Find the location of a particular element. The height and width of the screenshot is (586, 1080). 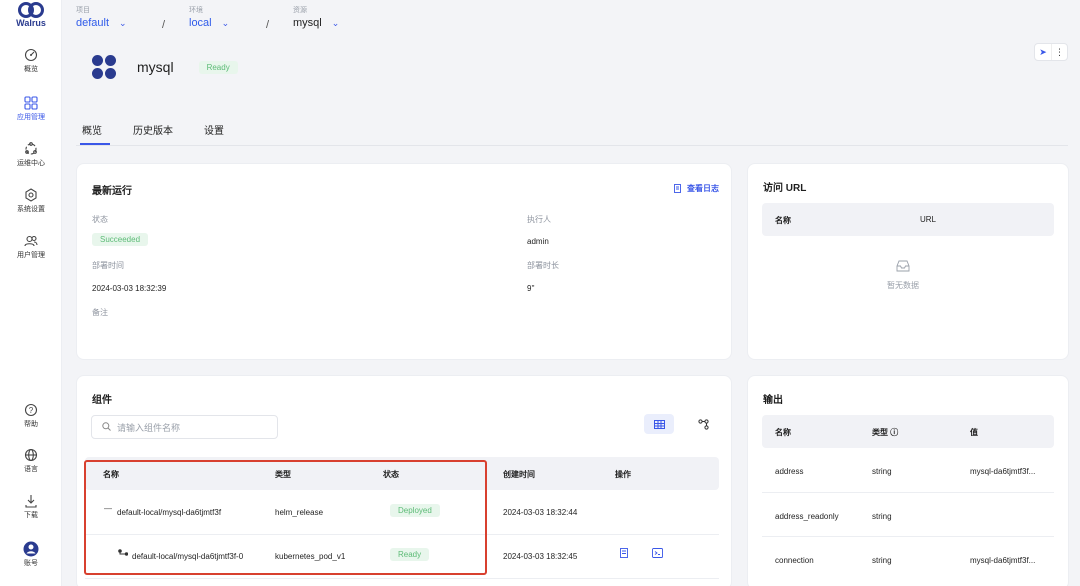

executor-value: admin is located at coordinates (538, 241).